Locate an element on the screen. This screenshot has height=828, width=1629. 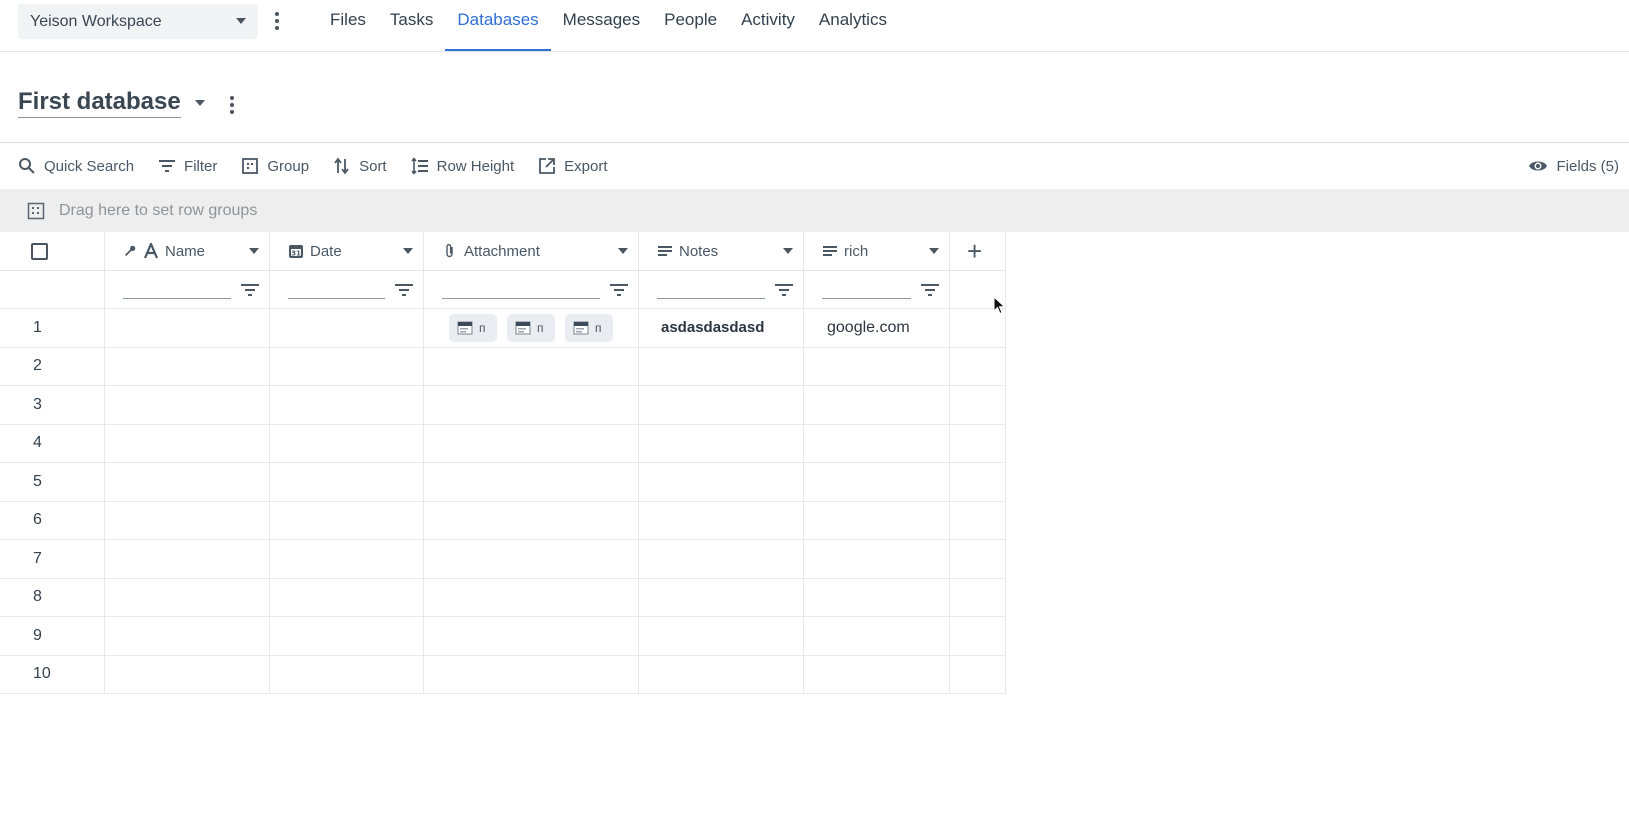
tab-tasks: Tasks is located at coordinates (411, 26).